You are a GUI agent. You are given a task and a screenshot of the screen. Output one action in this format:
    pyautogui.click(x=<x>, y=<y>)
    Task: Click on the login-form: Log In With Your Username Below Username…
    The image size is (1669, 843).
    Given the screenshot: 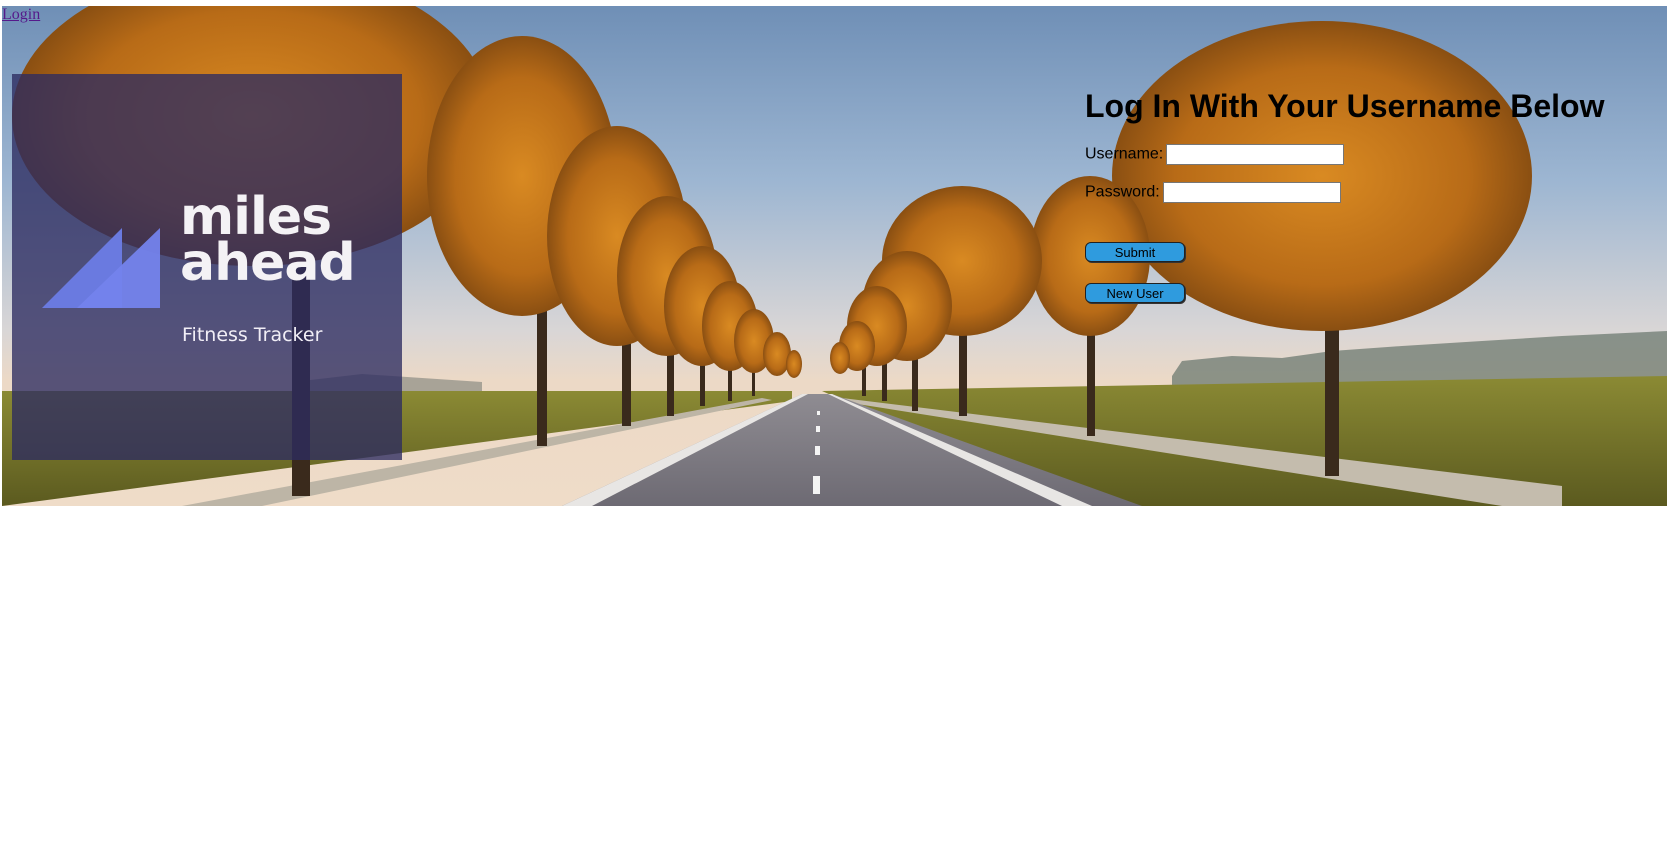 What is the action you would take?
    pyautogui.click(x=1345, y=195)
    